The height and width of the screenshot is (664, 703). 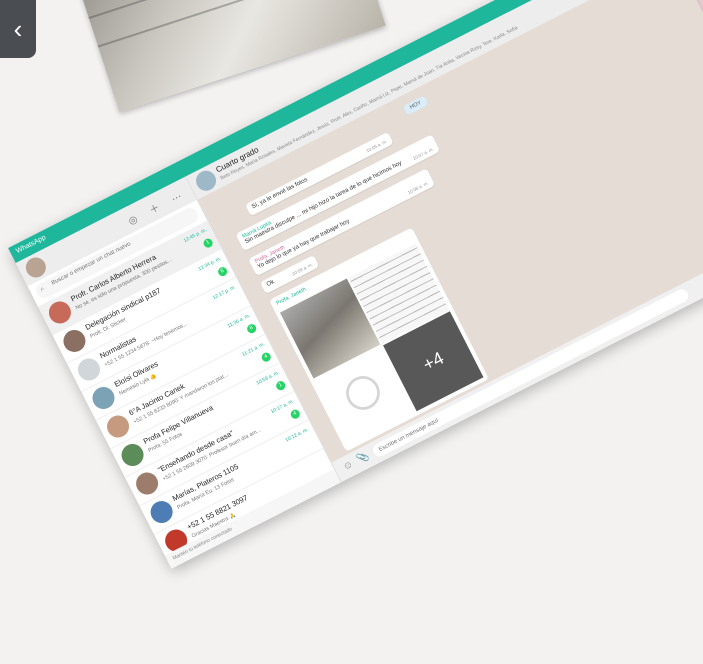 I want to click on back-button: ‹, so click(x=18, y=29).